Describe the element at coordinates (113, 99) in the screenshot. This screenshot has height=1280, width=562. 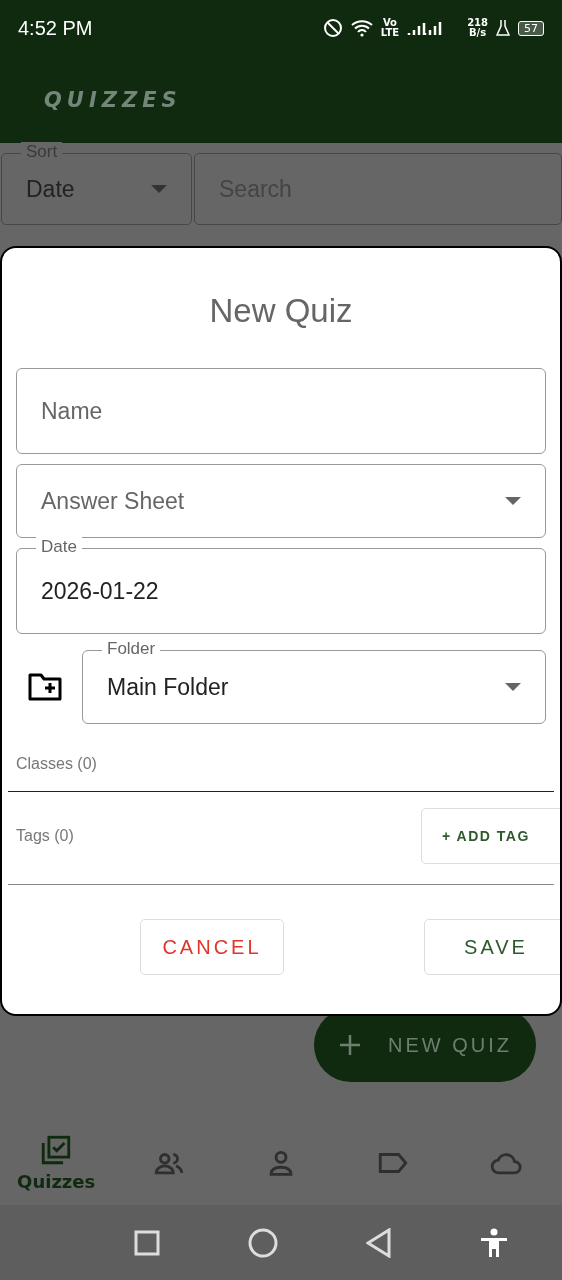
I see `app-title: QUIZZES` at that location.